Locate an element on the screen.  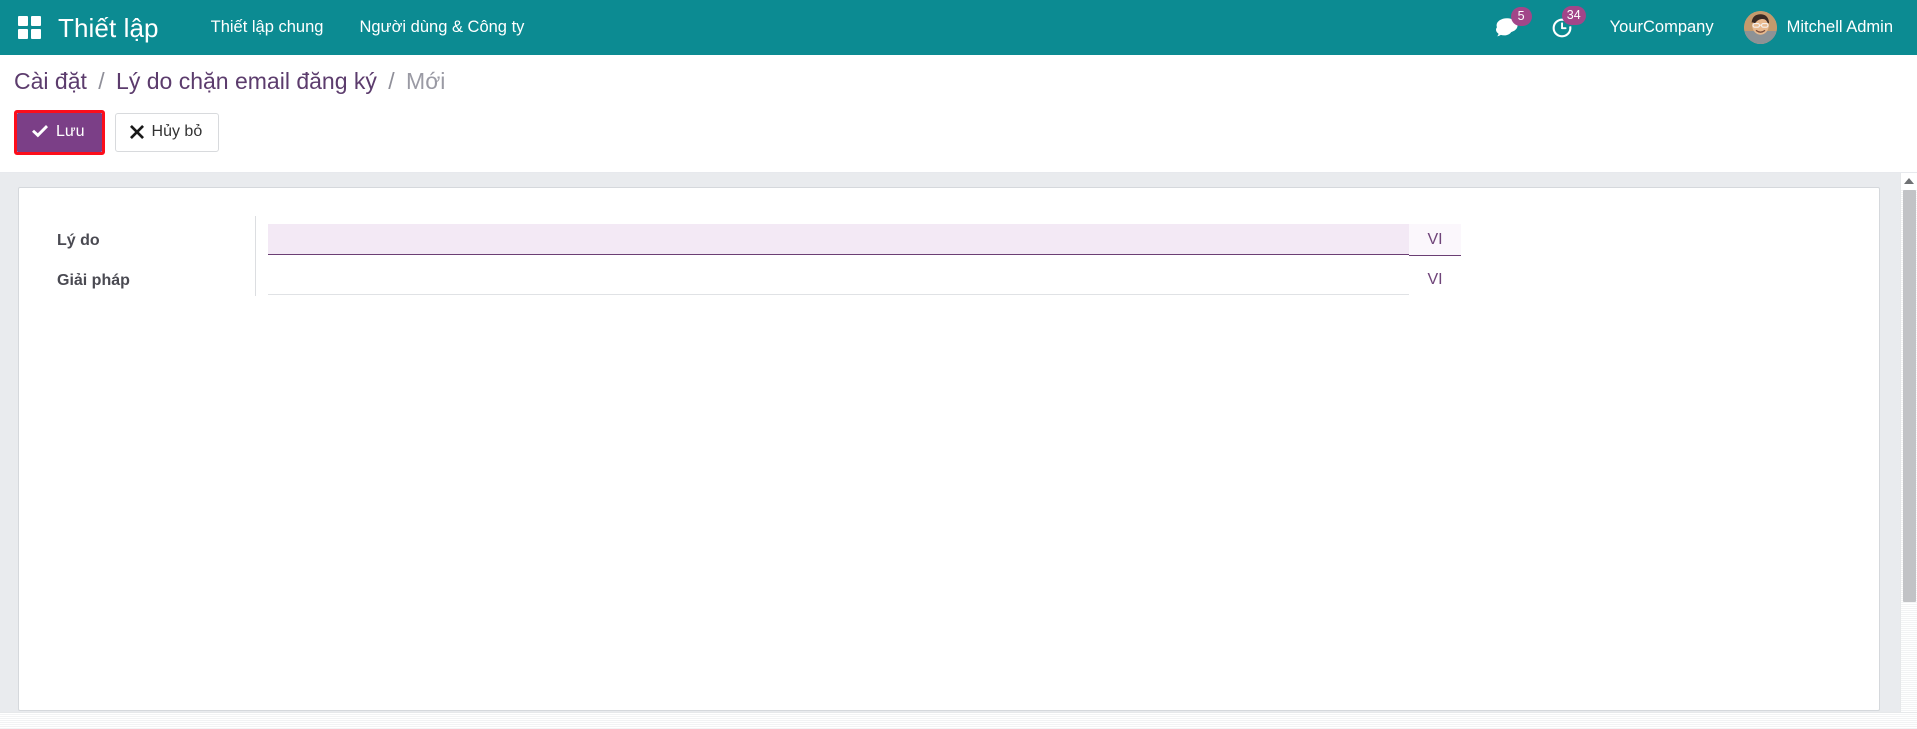
breadcrumb-item-blocklist-reason: Lý do chặn email đăng ký is located at coordinates (246, 81).